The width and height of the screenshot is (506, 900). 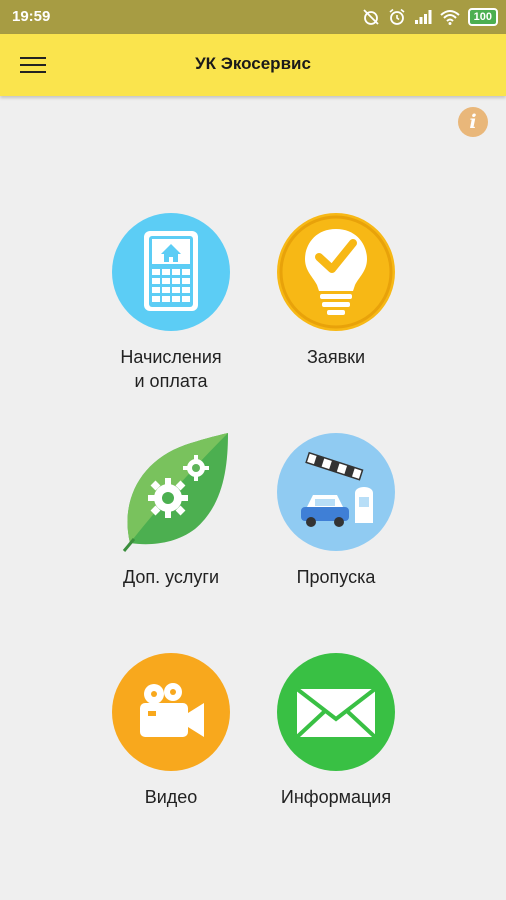 I want to click on tile-label: Видео, so click(x=171, y=797).